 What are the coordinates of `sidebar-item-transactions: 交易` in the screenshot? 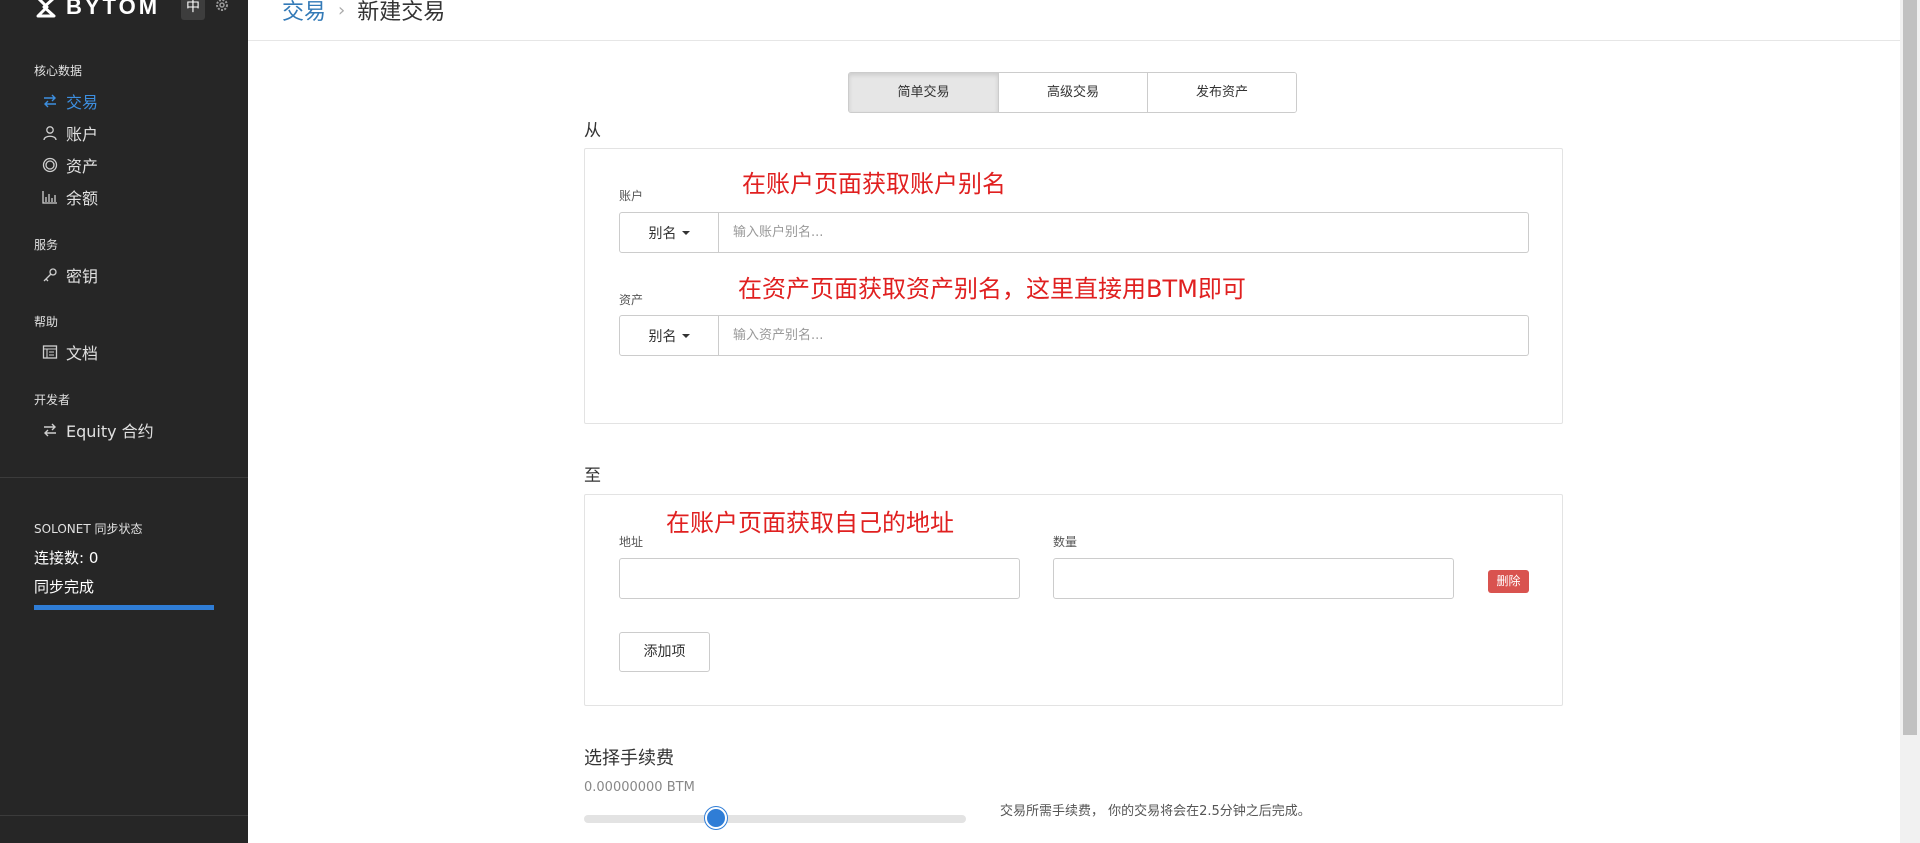 It's located at (66, 101).